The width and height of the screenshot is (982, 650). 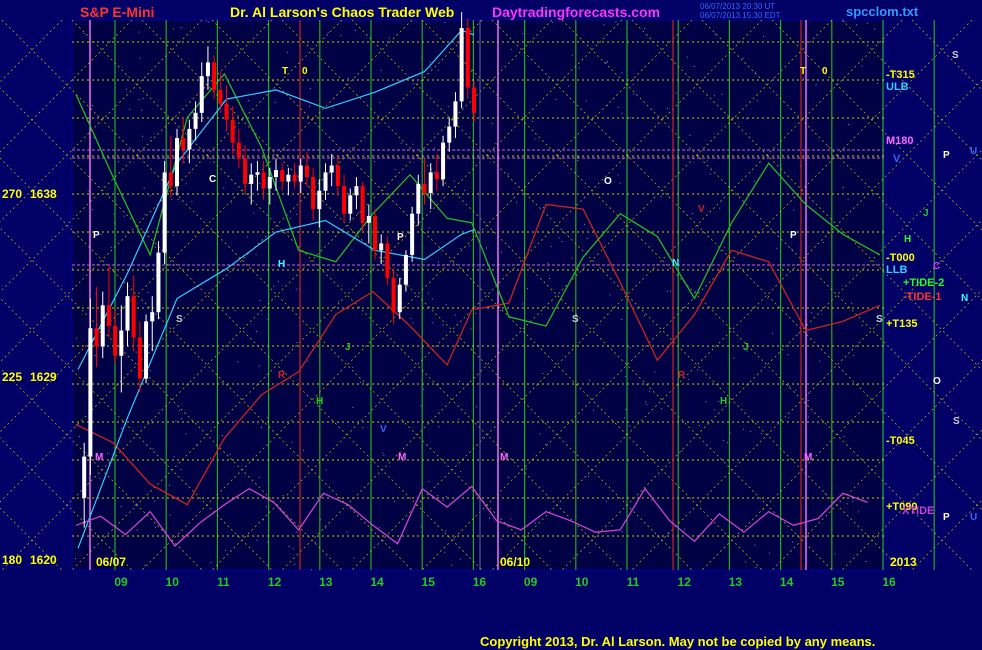 I want to click on chart-letter: M, so click(x=99, y=457).